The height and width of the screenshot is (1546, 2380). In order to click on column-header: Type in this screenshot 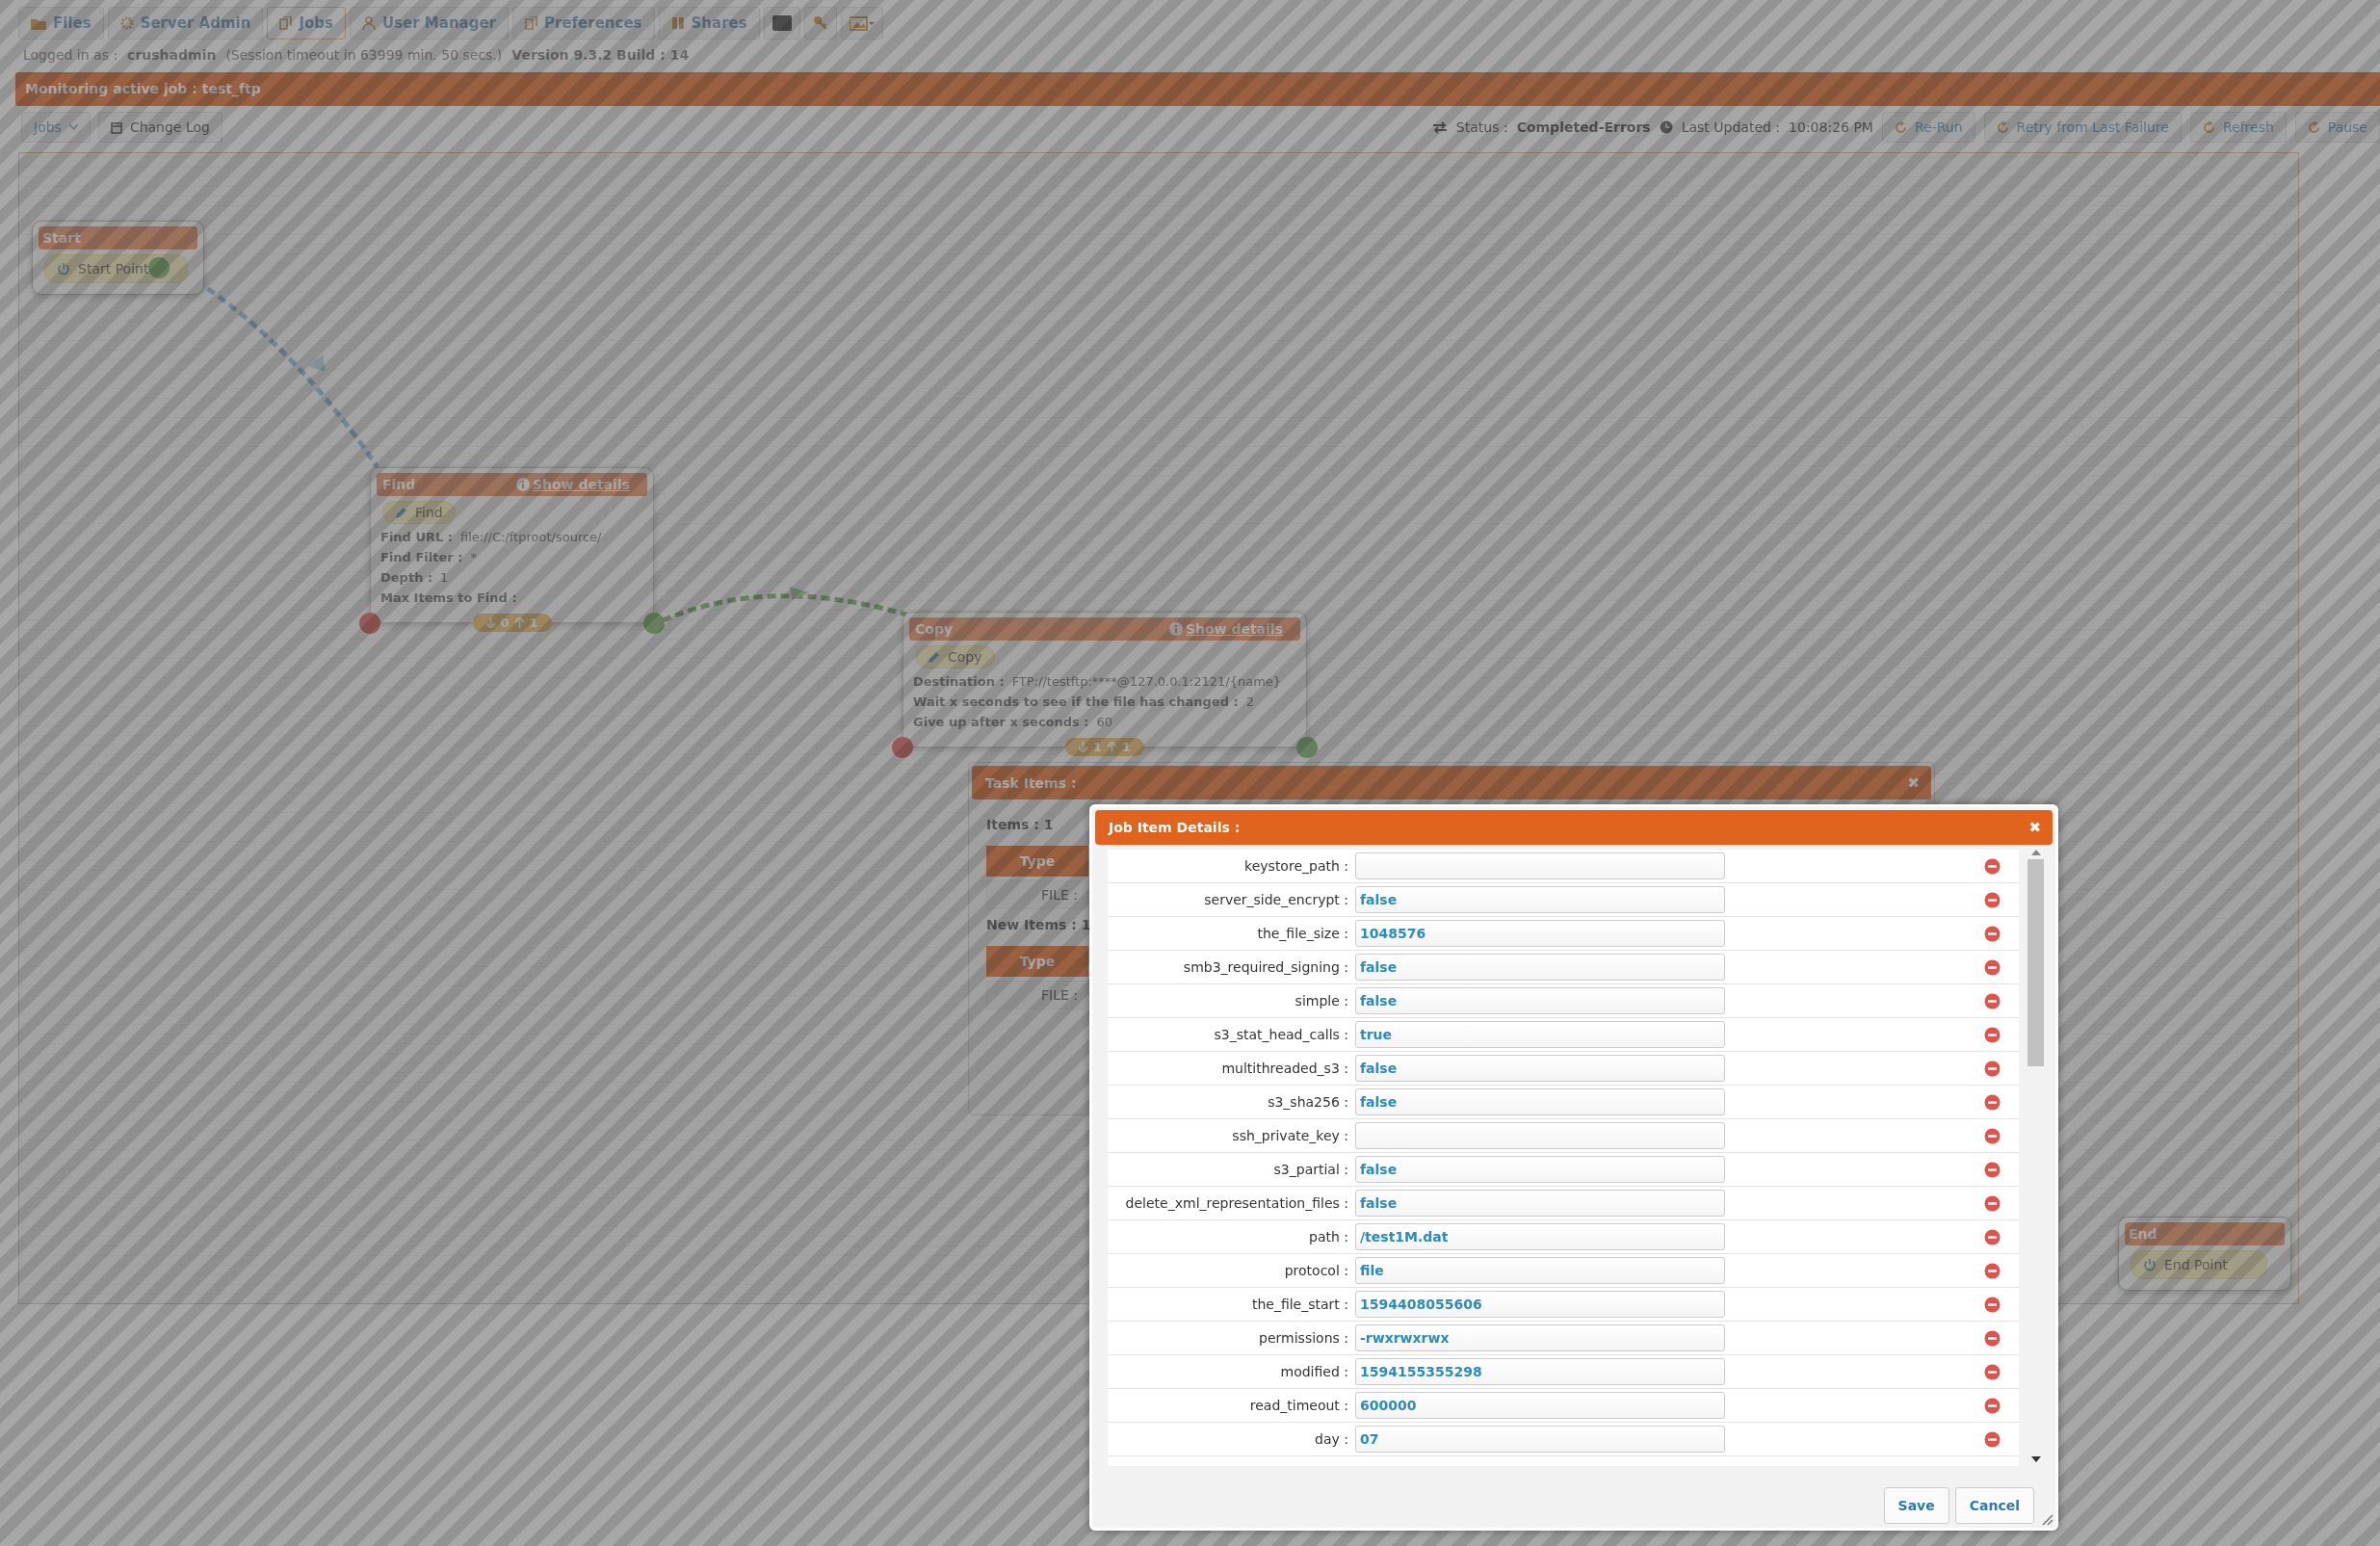, I will do `click(1037, 962)`.